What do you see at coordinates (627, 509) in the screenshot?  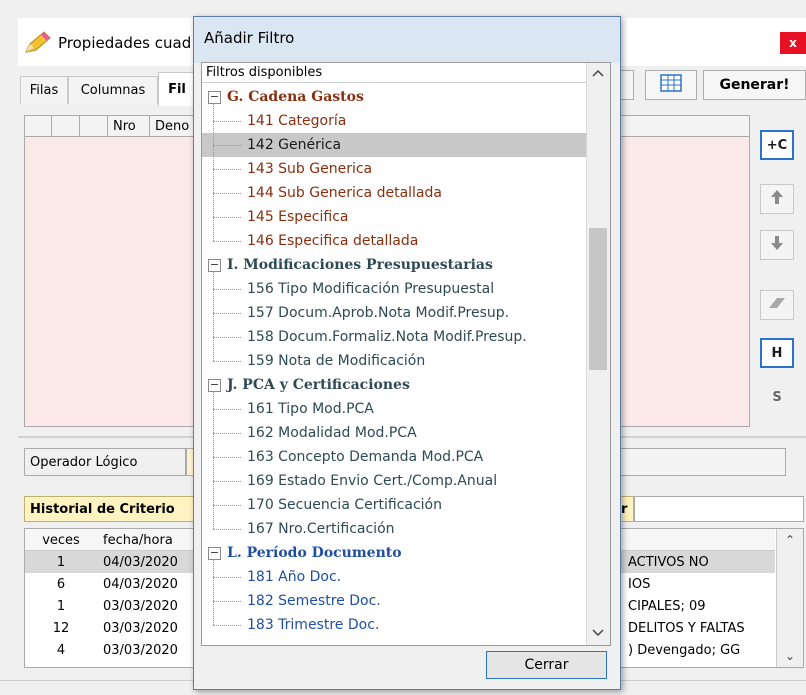 I see `historial-label-fragment: r` at bounding box center [627, 509].